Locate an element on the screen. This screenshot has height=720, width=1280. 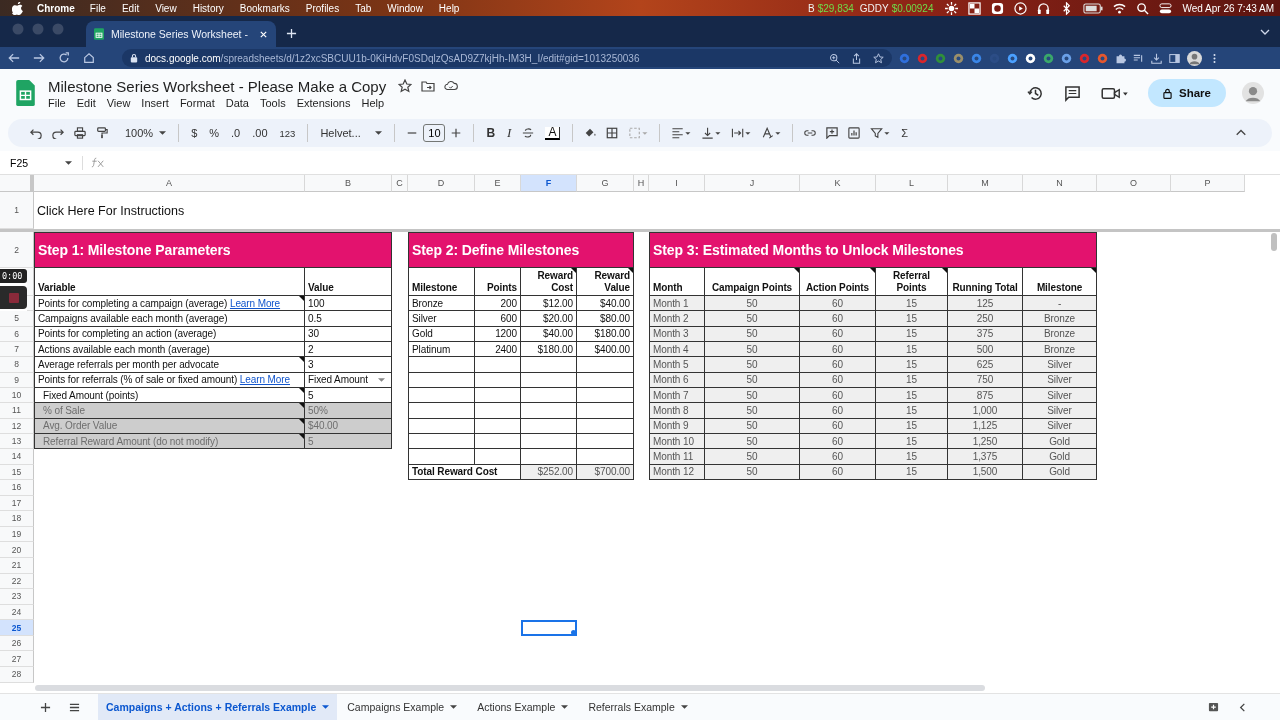
home-icon is located at coordinates (89, 58).